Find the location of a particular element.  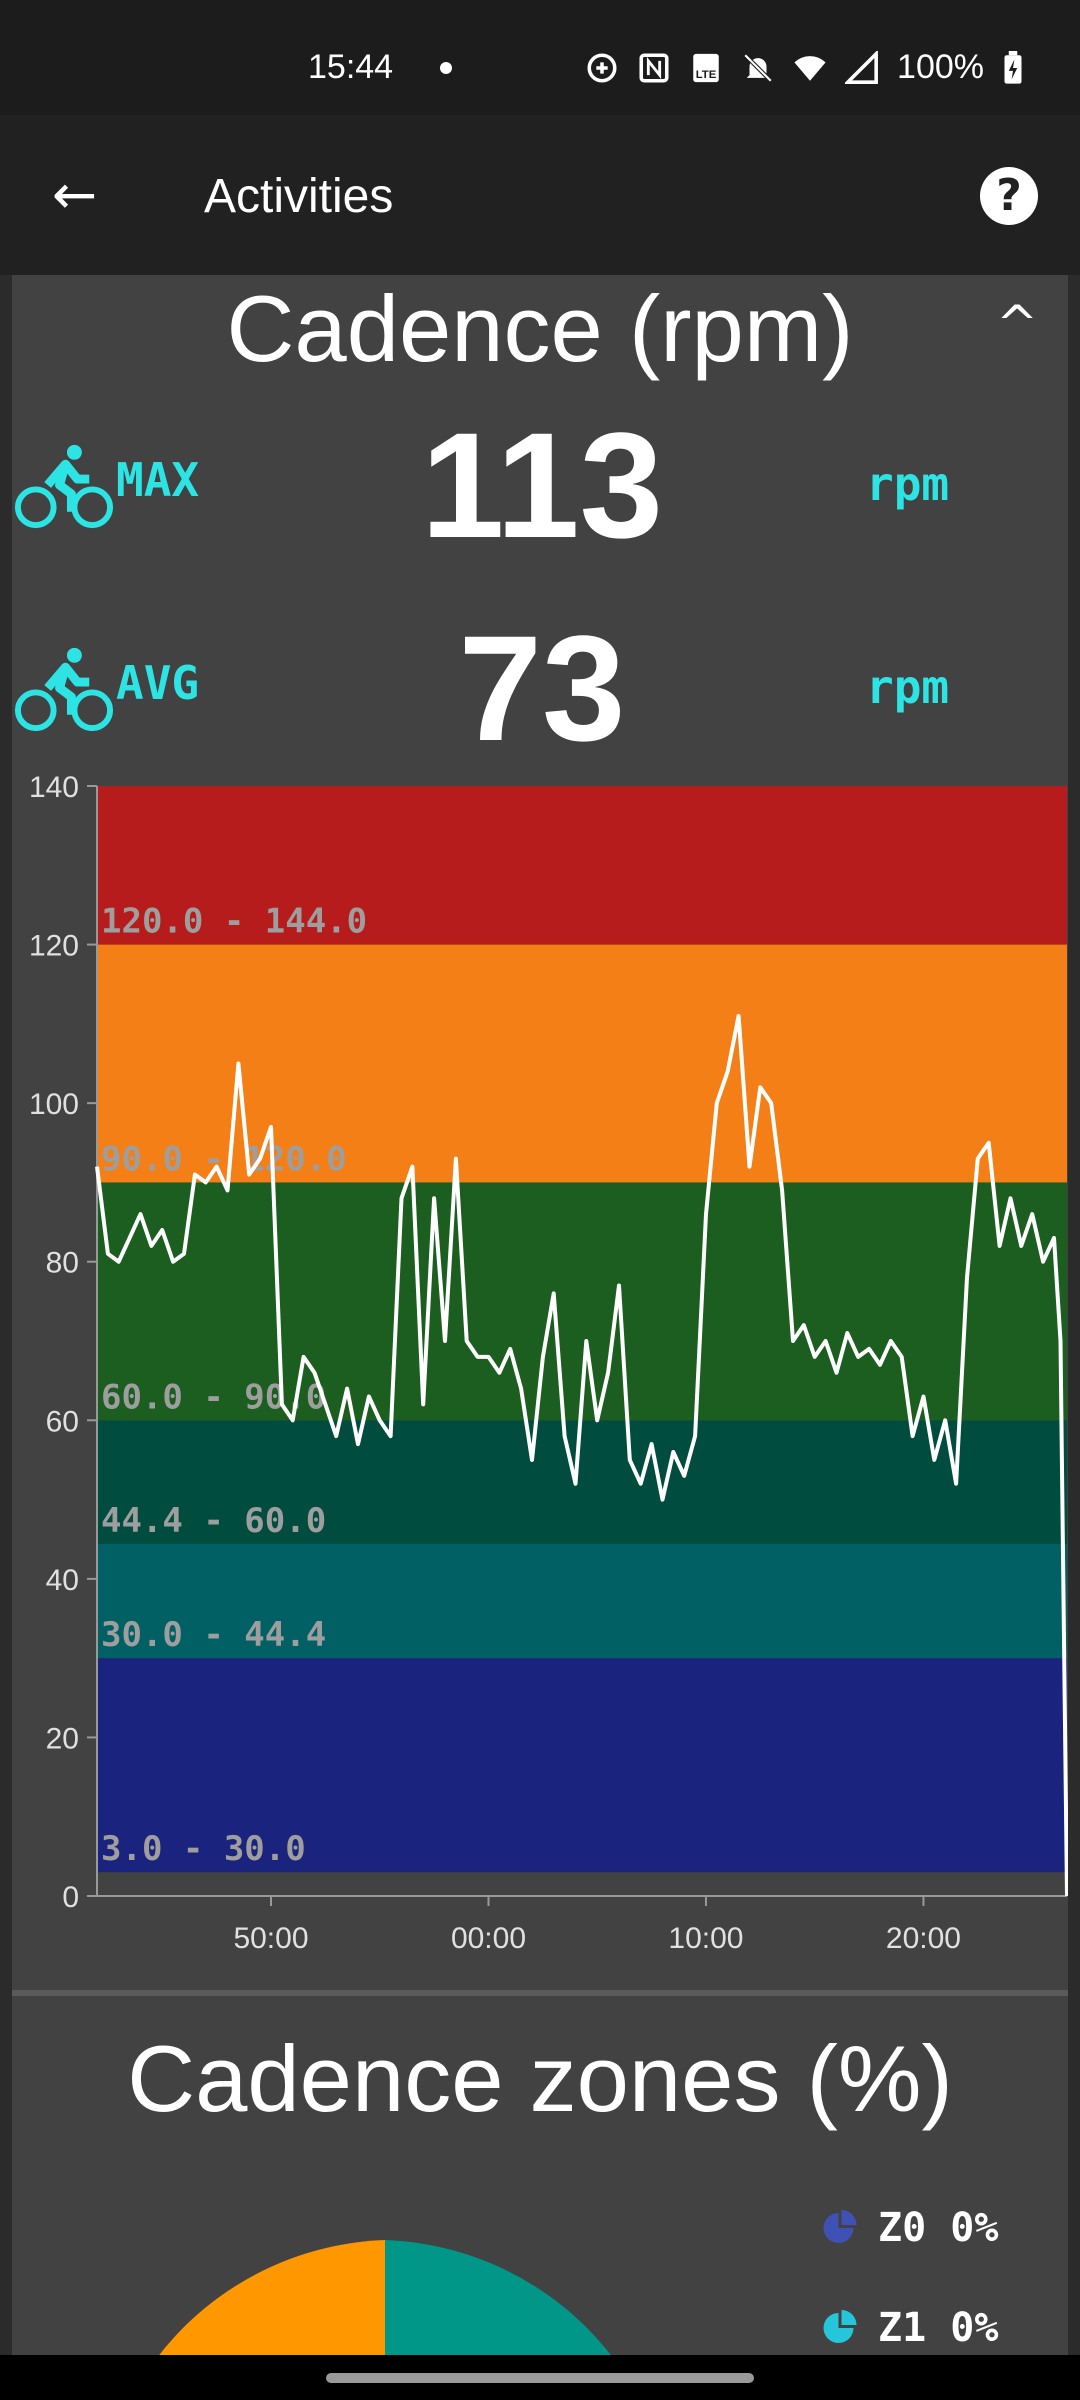

battery-percent: 100% is located at coordinates (940, 67).